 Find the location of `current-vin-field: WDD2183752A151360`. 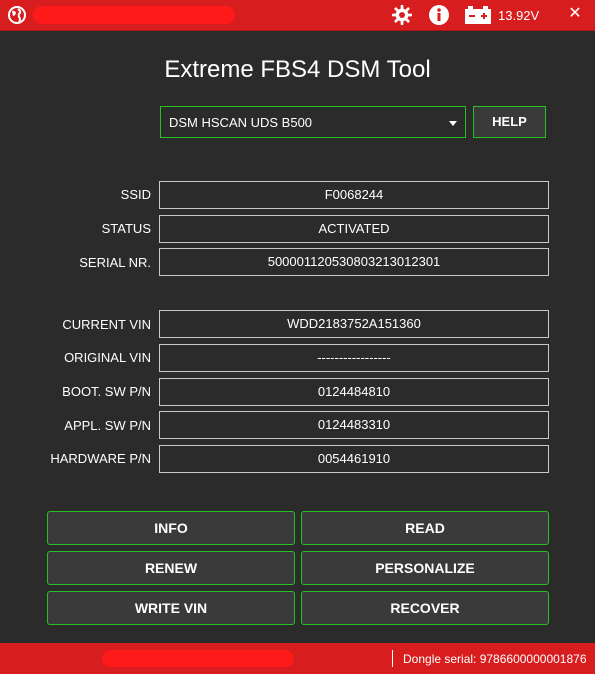

current-vin-field: WDD2183752A151360 is located at coordinates (354, 324).